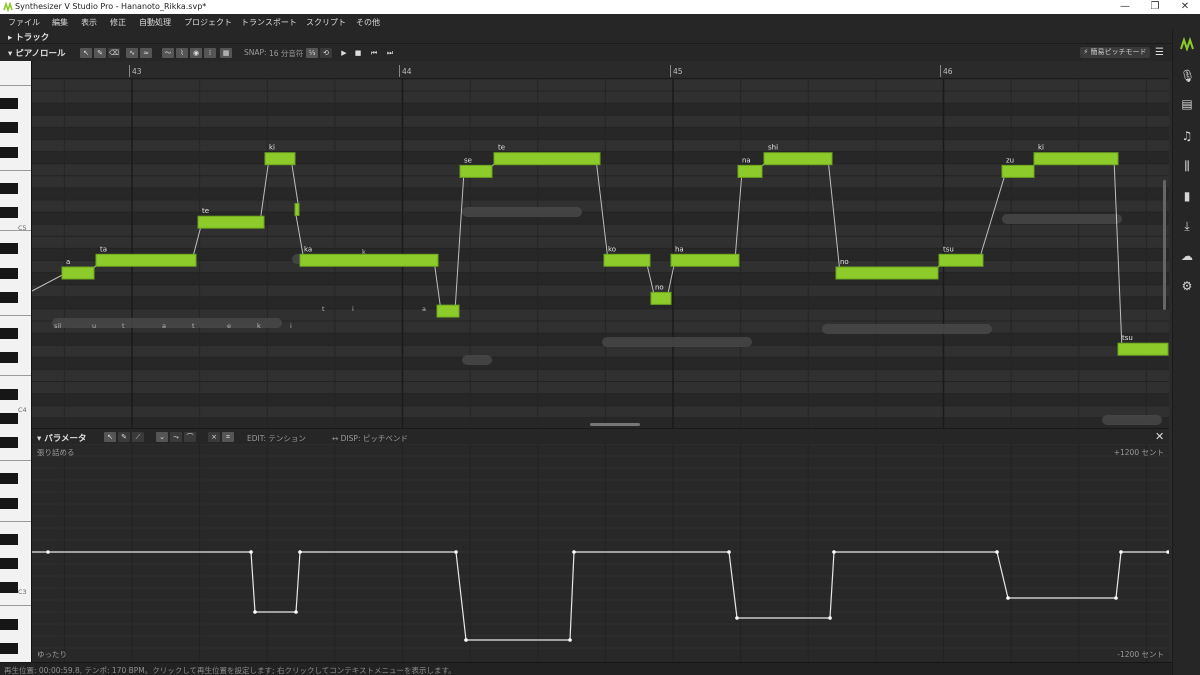 This screenshot has height=675, width=1200. I want to click on param-pen-icon: ✎, so click(124, 437).